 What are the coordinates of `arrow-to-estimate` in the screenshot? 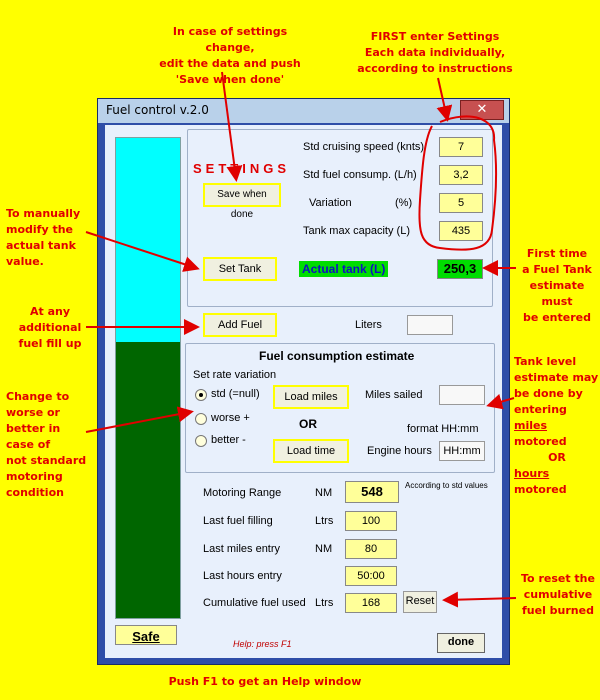 It's located at (500, 401).